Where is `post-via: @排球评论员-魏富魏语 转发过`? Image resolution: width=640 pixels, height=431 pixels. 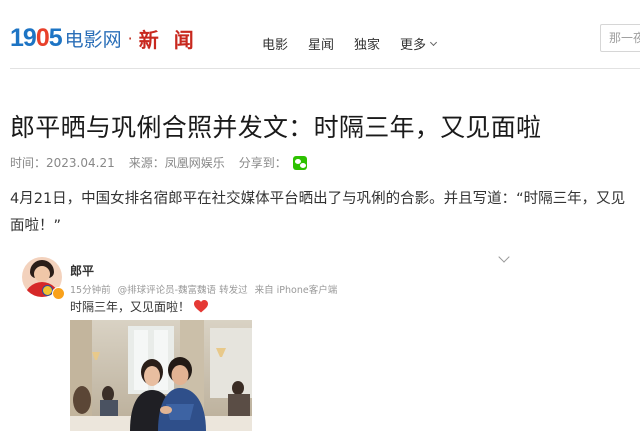 post-via: @排球评论员-魏富魏语 转发过 is located at coordinates (182, 290).